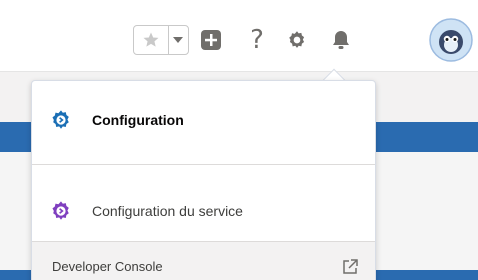 The height and width of the screenshot is (280, 478). Describe the element at coordinates (350, 266) in the screenshot. I see `external-link-icon` at that location.